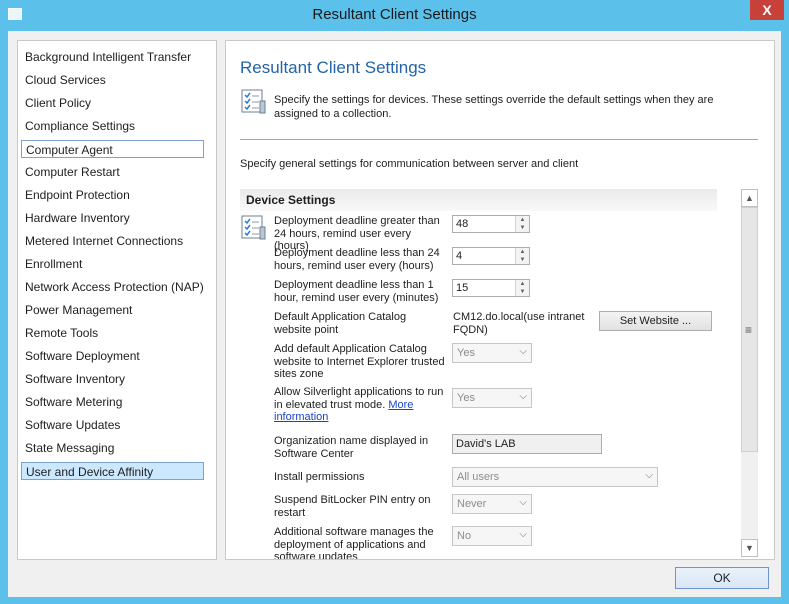 This screenshot has width=789, height=604. What do you see at coordinates (112, 448) in the screenshot?
I see `nav-item-state-messaging: State Messaging` at bounding box center [112, 448].